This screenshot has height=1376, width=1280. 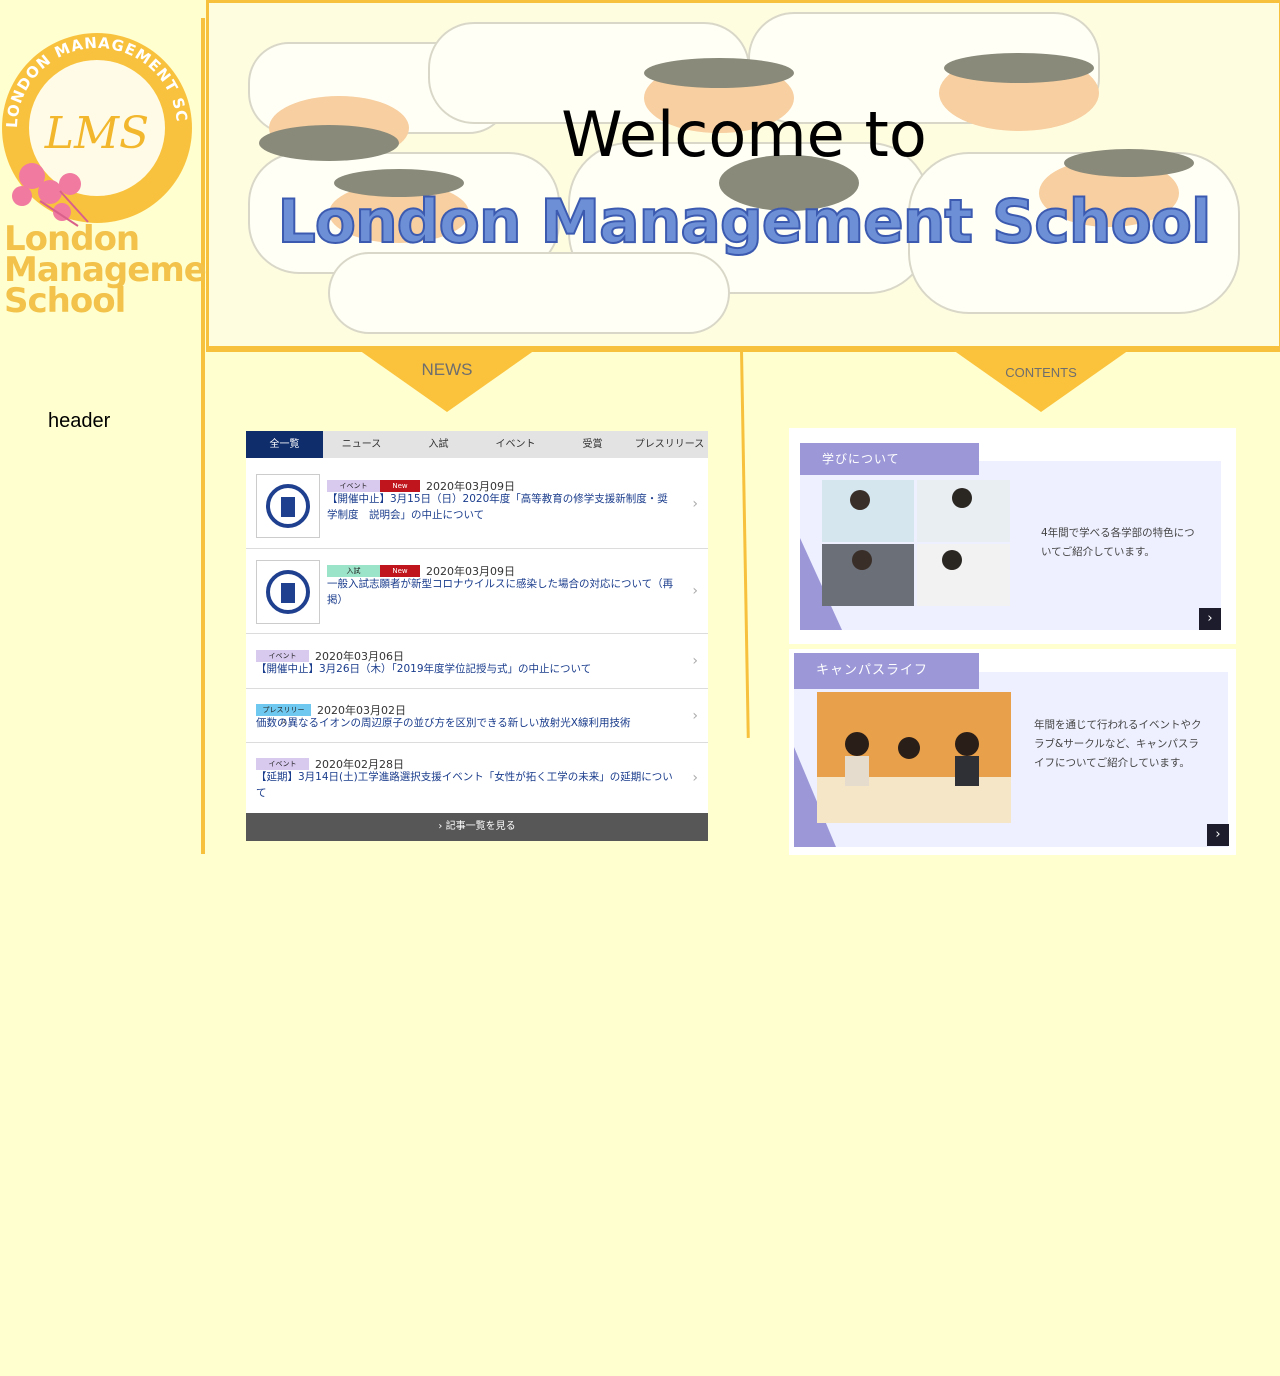 I want to click on campus-life-photo, so click(x=914, y=757).